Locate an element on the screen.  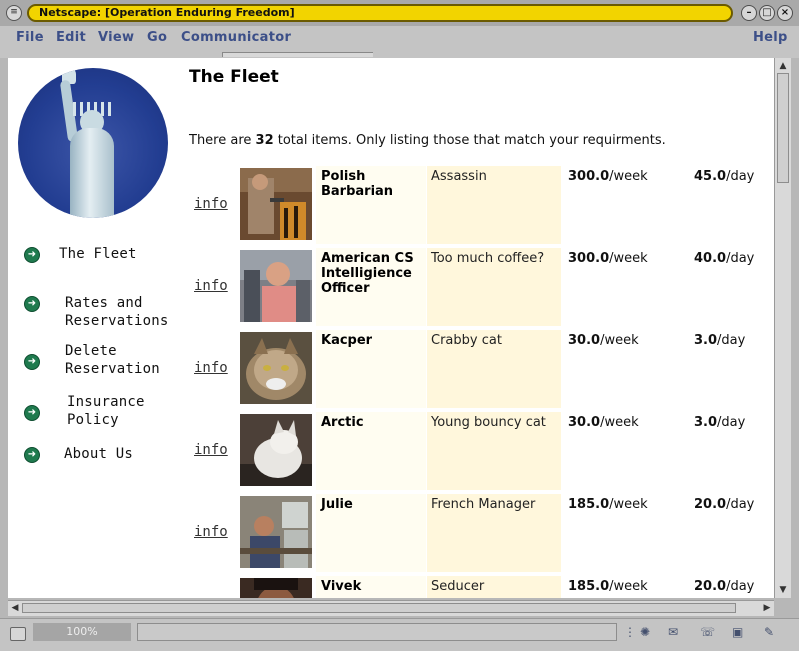
item-description: Too much coffee? is located at coordinates (488, 258).